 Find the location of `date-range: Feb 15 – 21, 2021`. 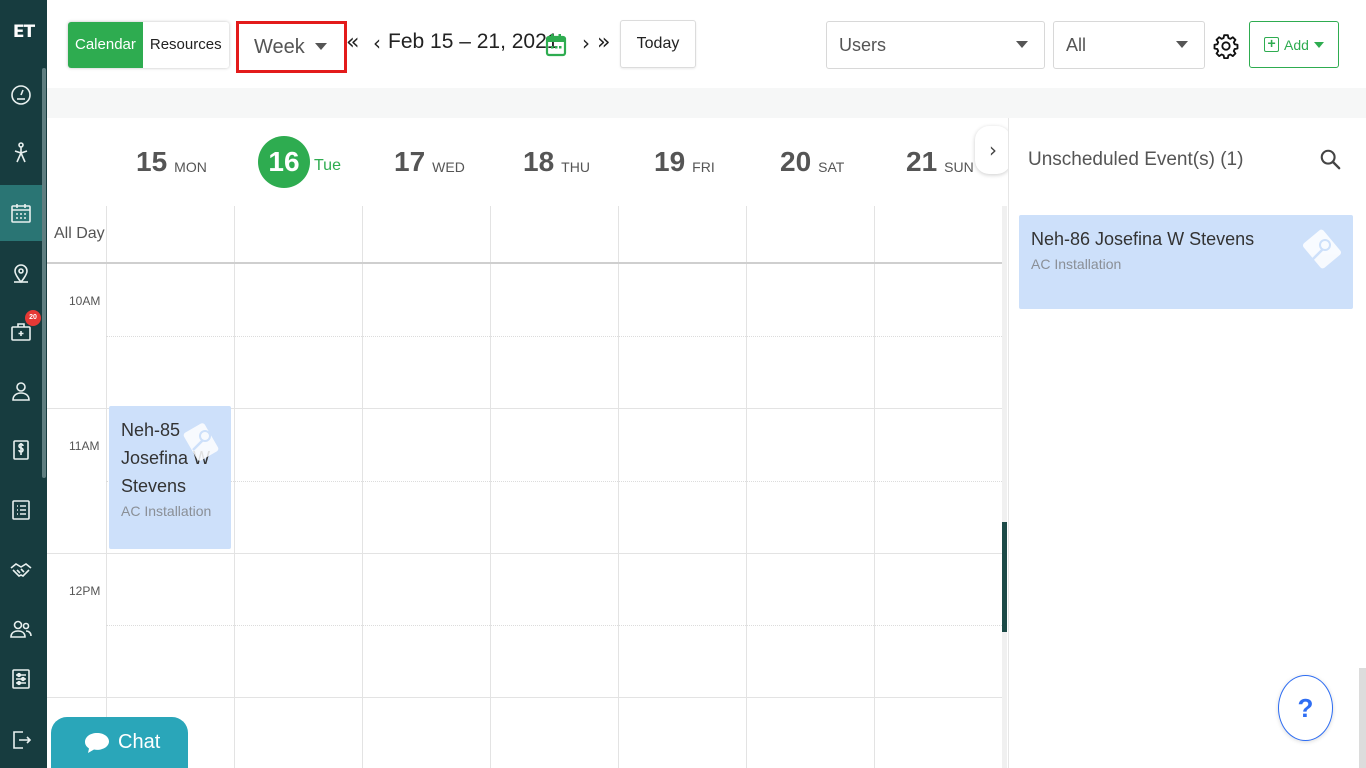

date-range: Feb 15 – 21, 2021 is located at coordinates (473, 41).